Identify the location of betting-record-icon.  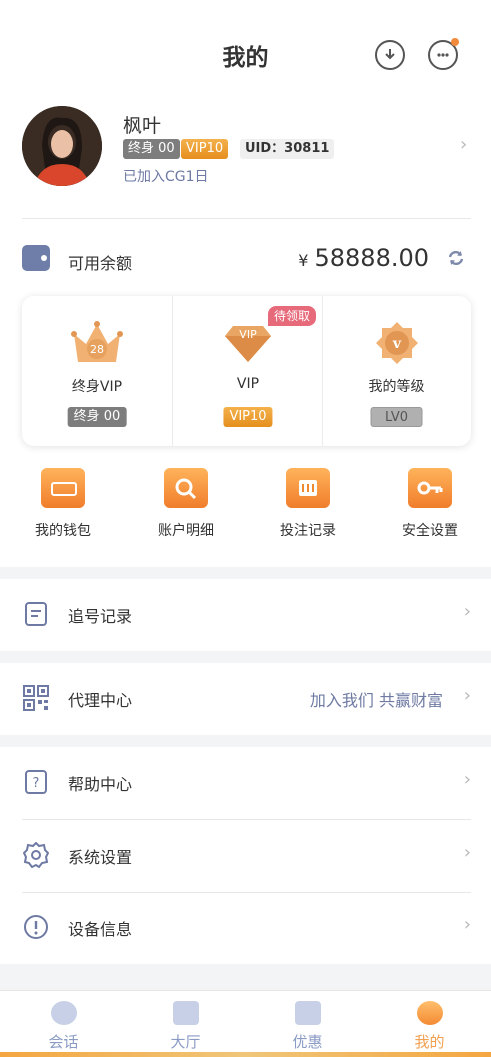
(308, 488).